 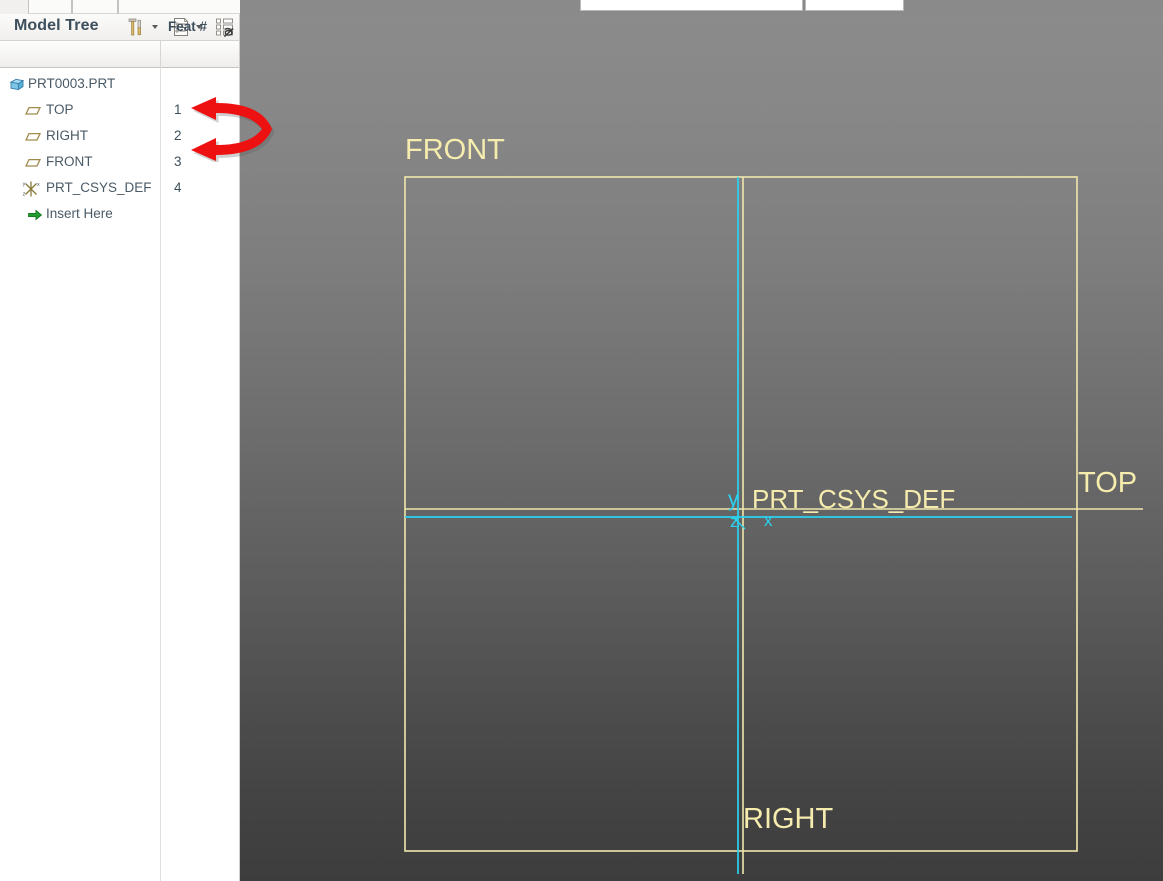 What do you see at coordinates (160, 474) in the screenshot?
I see `column-divider-body` at bounding box center [160, 474].